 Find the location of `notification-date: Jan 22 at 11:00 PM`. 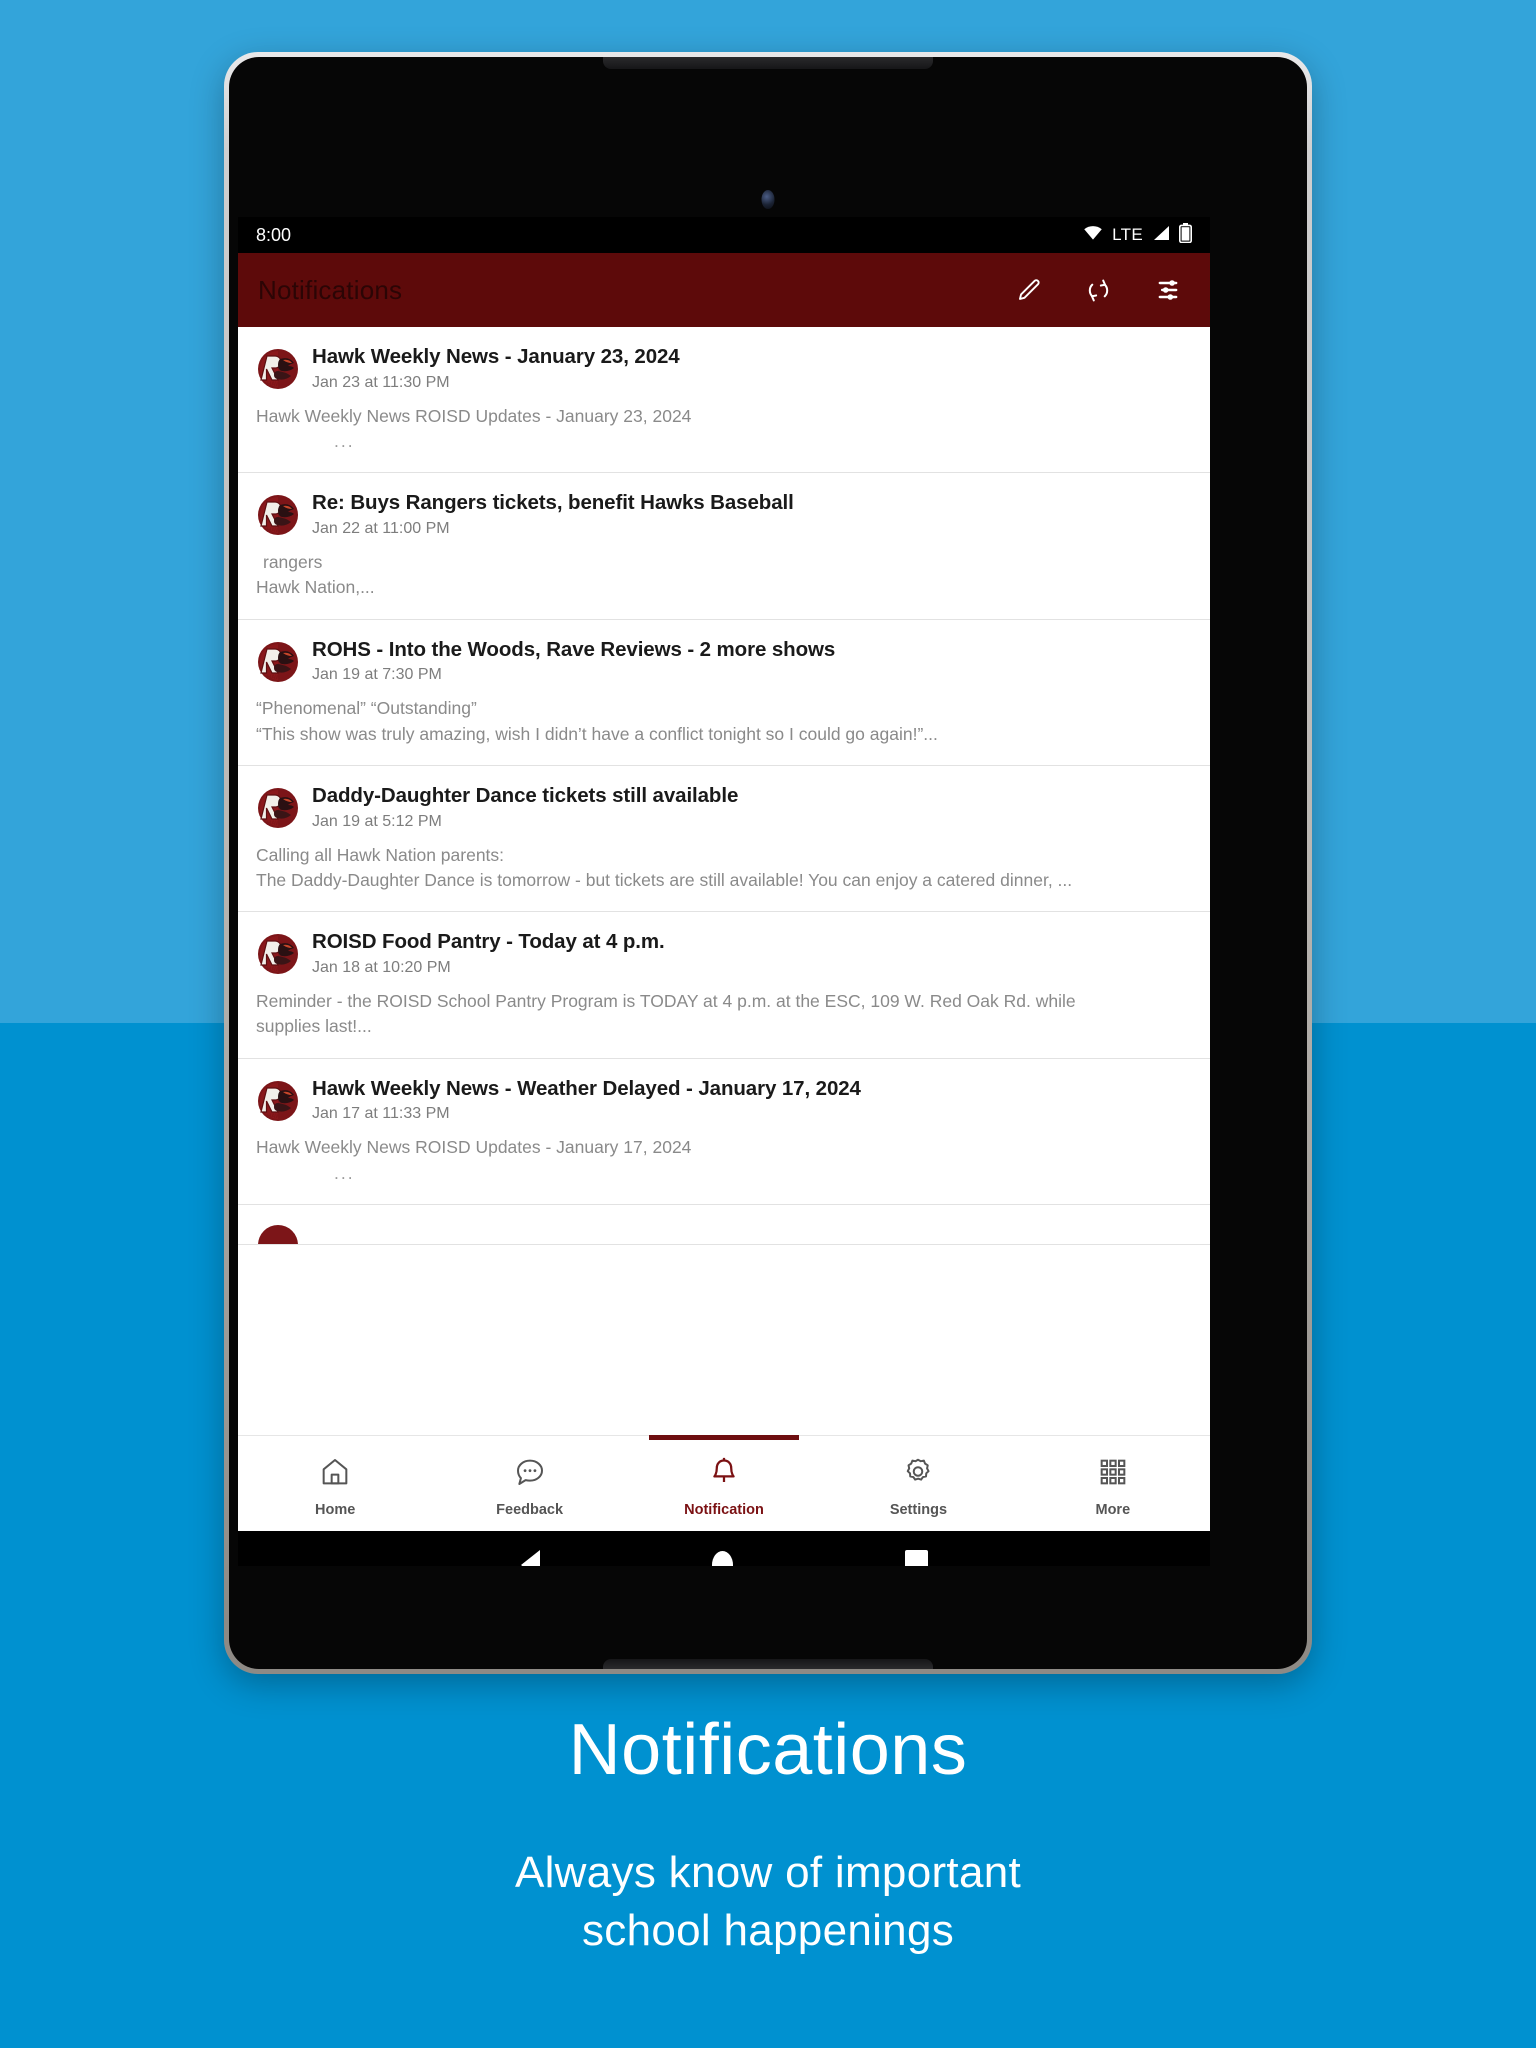

notification-date: Jan 22 at 11:00 PM is located at coordinates (381, 528).